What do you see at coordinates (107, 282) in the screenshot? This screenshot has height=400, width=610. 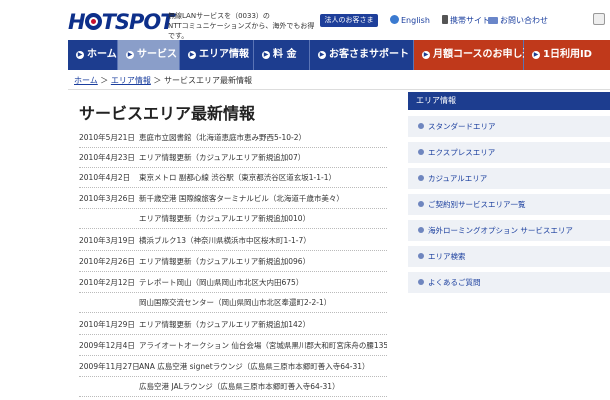 I see `news-date: 2010年2月12日` at bounding box center [107, 282].